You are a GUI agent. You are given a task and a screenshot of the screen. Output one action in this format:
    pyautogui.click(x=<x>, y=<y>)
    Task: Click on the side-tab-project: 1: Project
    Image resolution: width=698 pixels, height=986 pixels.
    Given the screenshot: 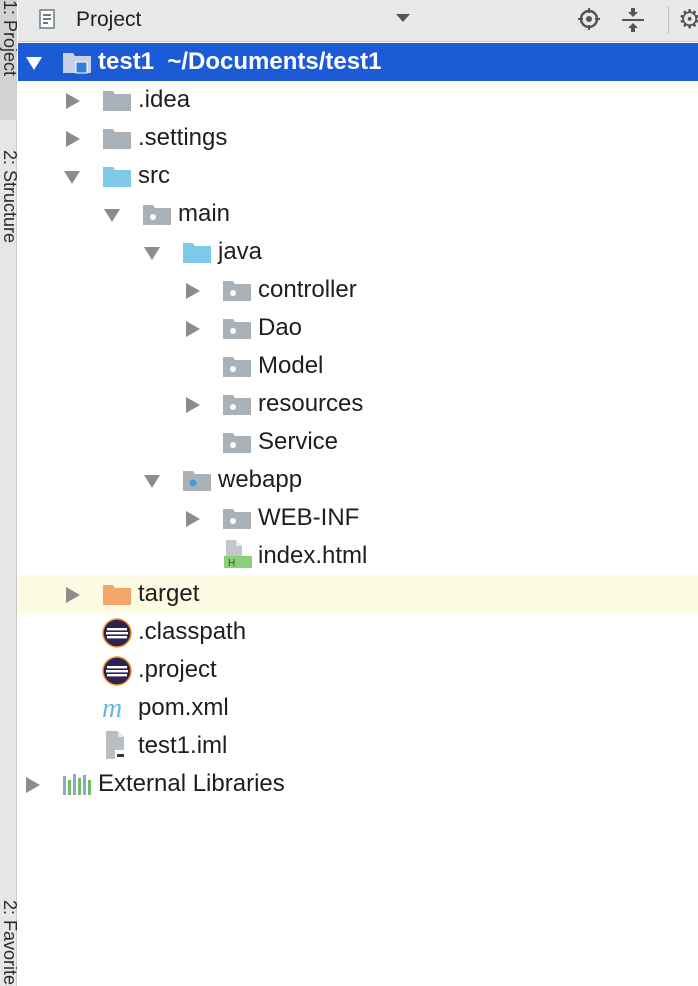 What is the action you would take?
    pyautogui.click(x=8, y=60)
    